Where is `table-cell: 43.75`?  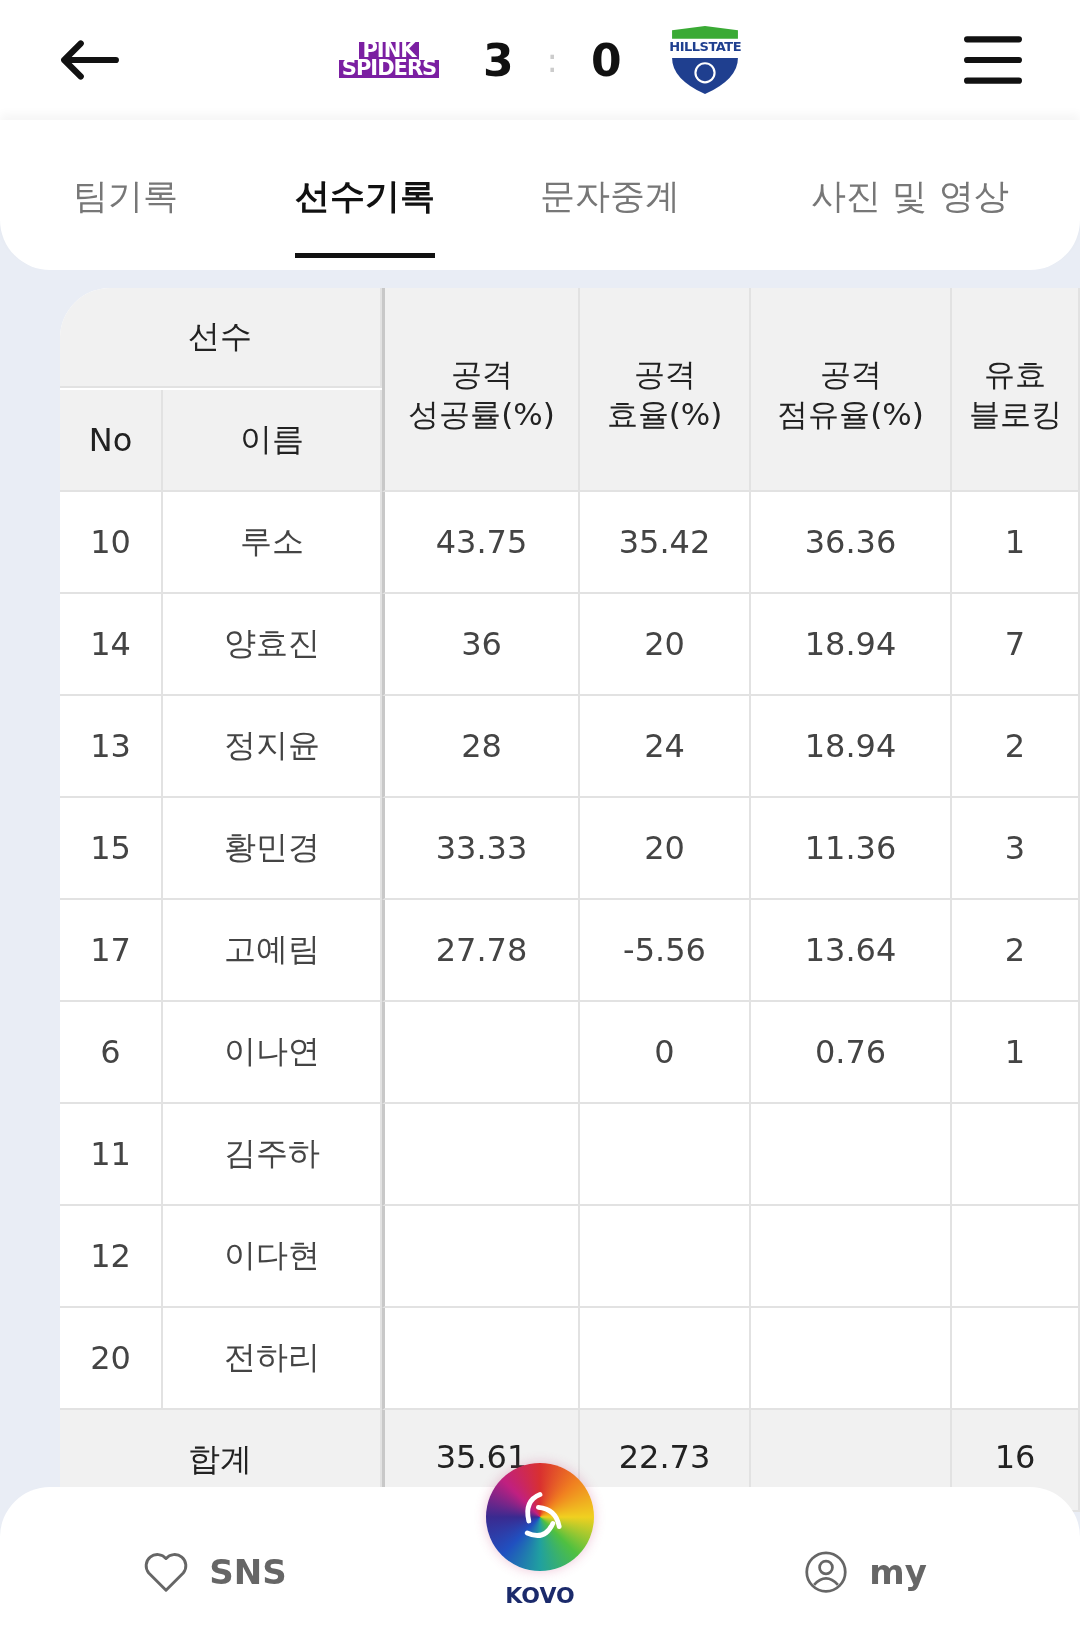 table-cell: 43.75 is located at coordinates (481, 543).